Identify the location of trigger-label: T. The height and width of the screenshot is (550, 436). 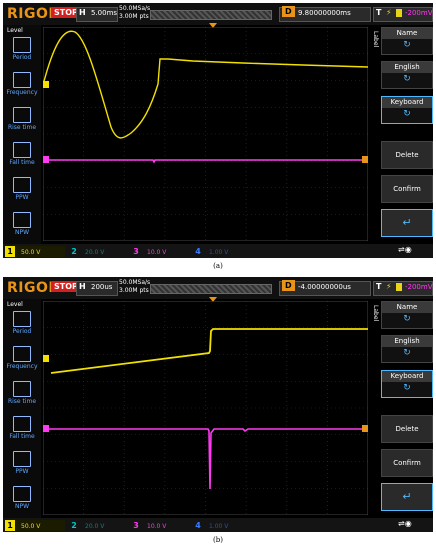
(379, 12).